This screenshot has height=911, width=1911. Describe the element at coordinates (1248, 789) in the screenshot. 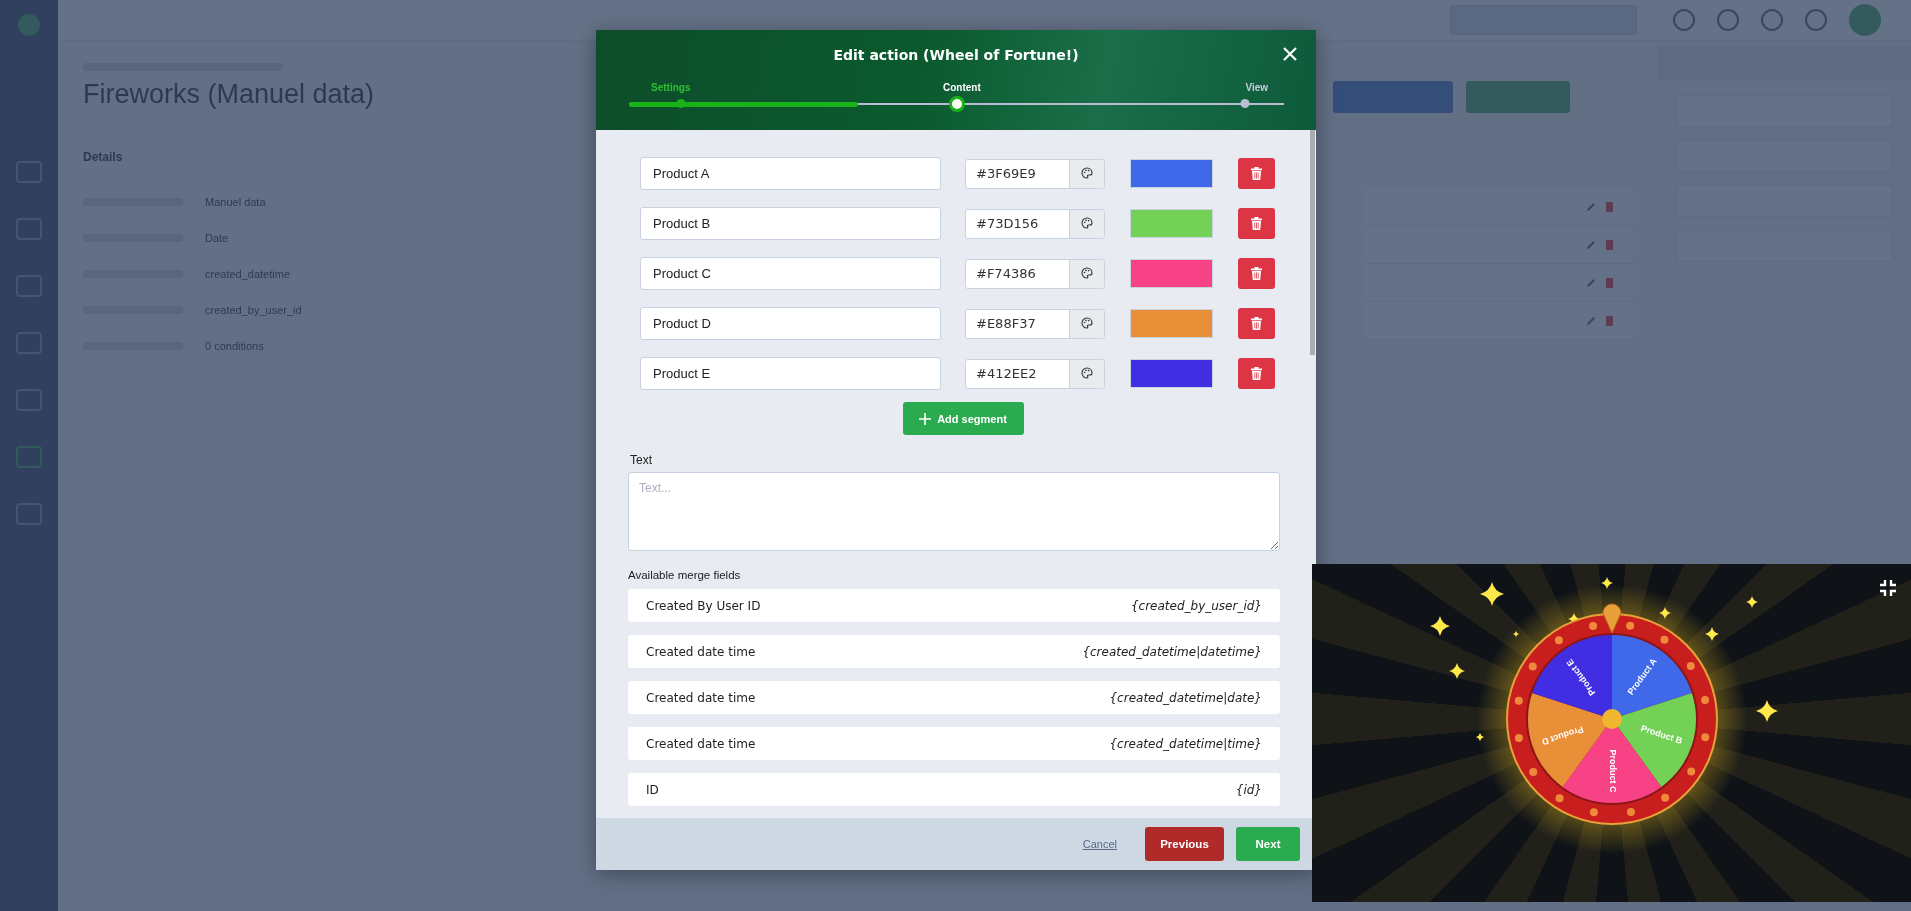

I see `merge-field-token: {id}` at that location.